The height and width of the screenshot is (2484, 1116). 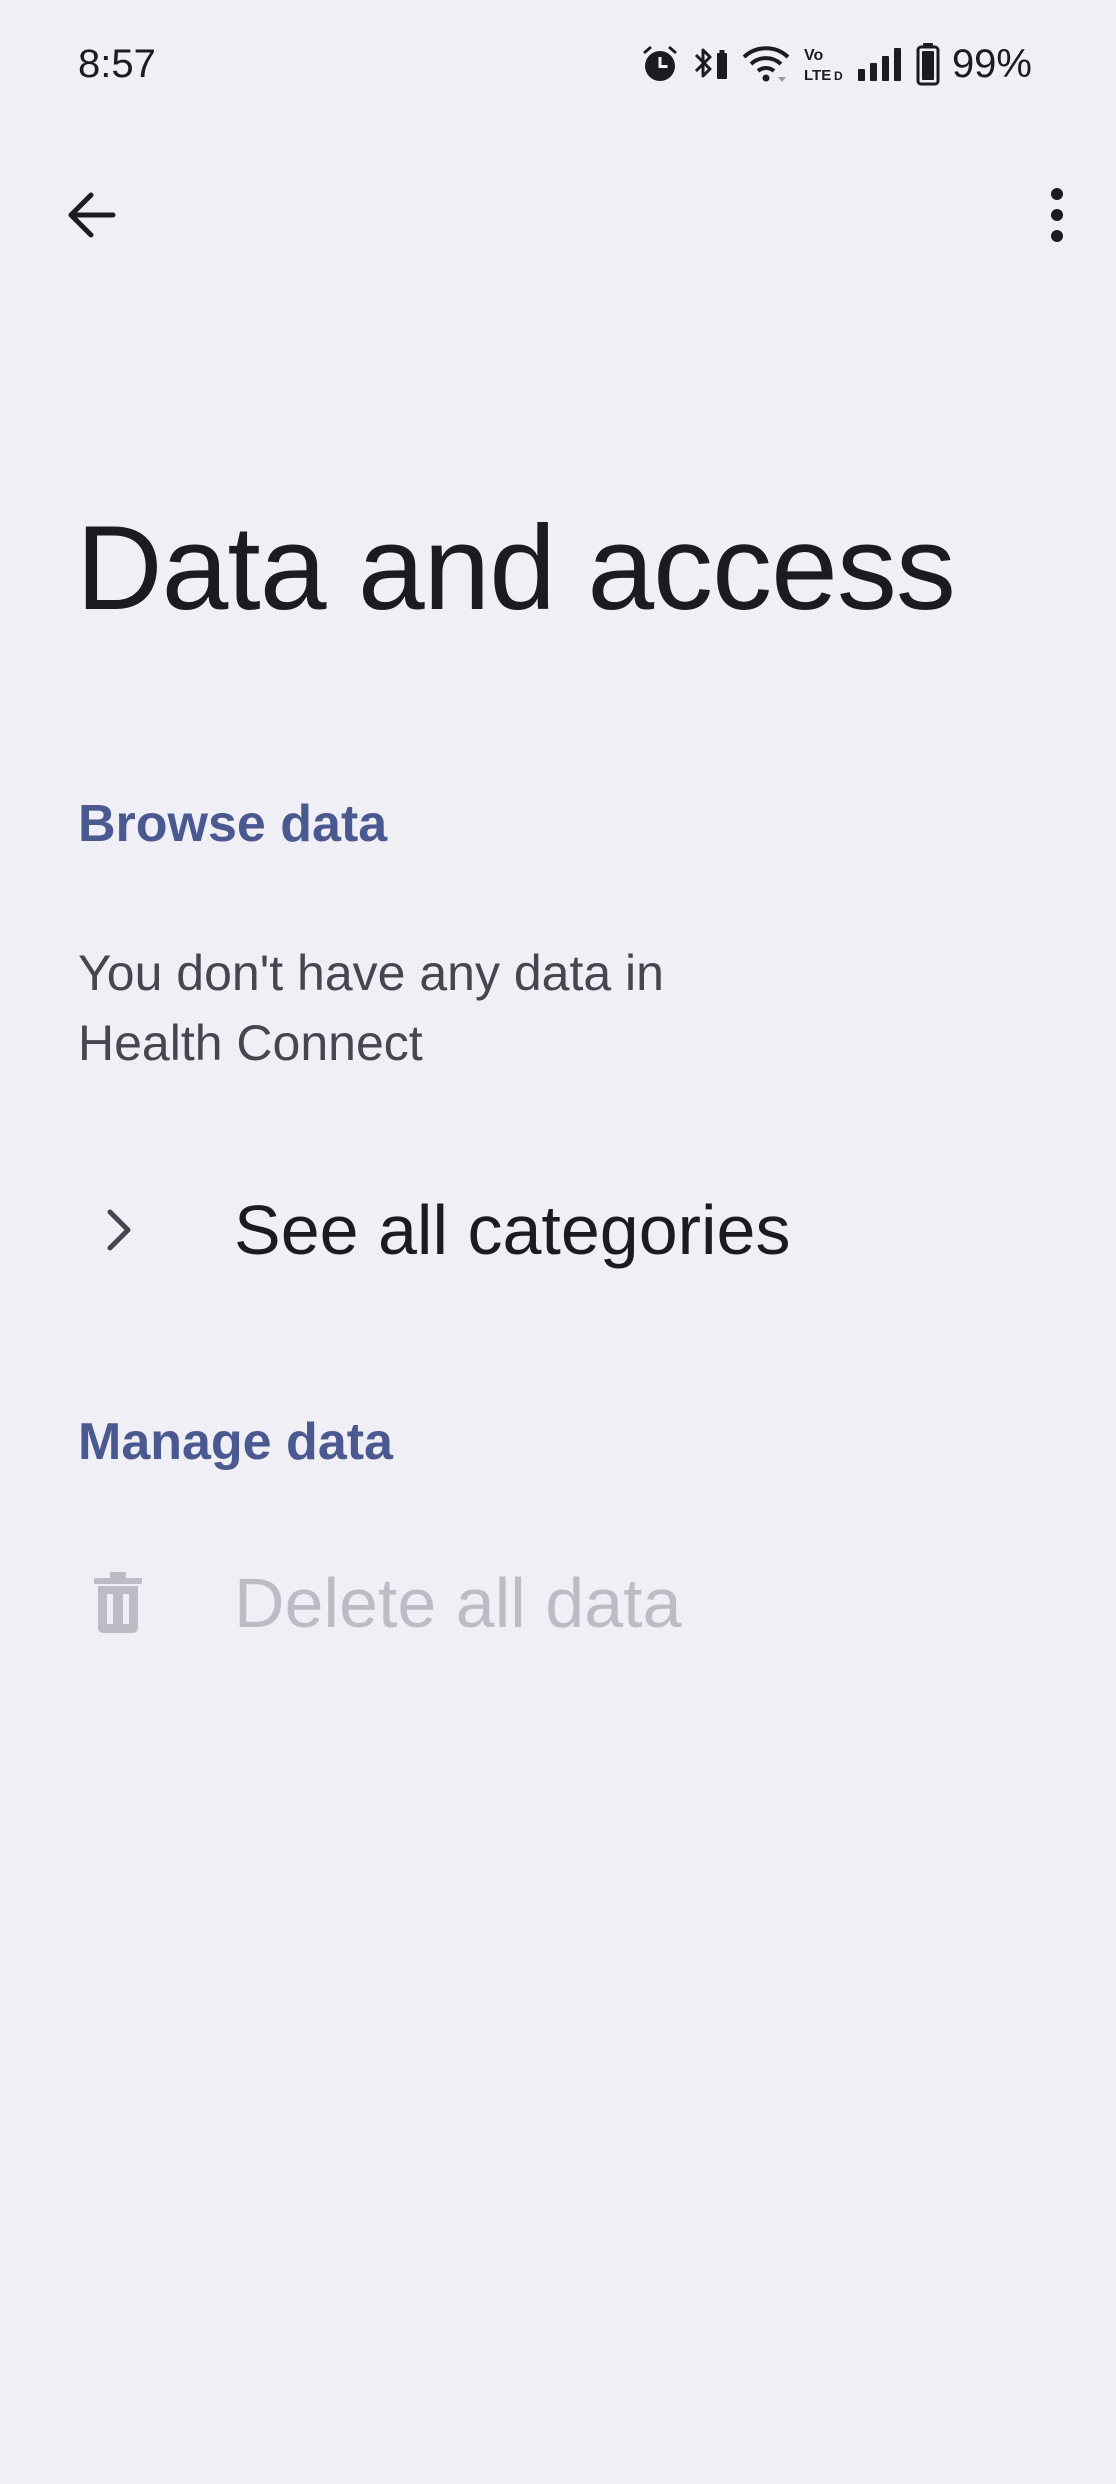 What do you see at coordinates (516, 568) in the screenshot?
I see `page-title: Data and access` at bounding box center [516, 568].